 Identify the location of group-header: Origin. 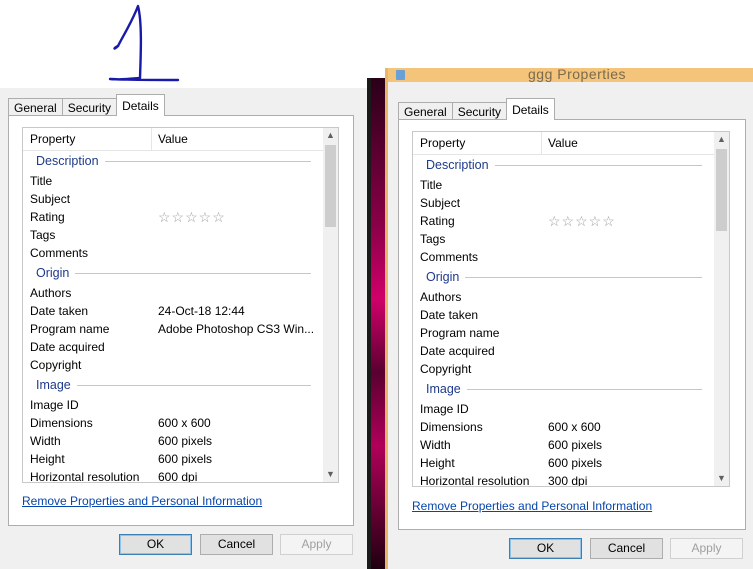
(563, 277).